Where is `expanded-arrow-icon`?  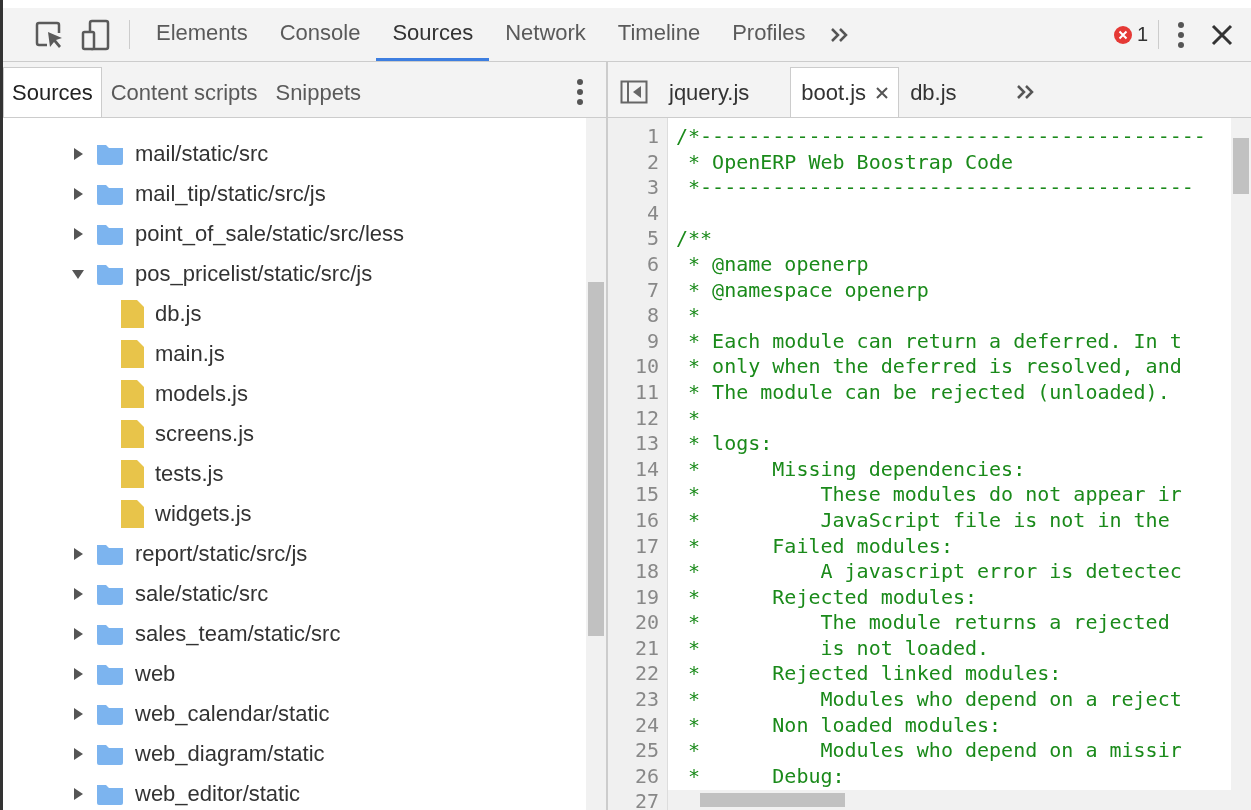 expanded-arrow-icon is located at coordinates (78, 274).